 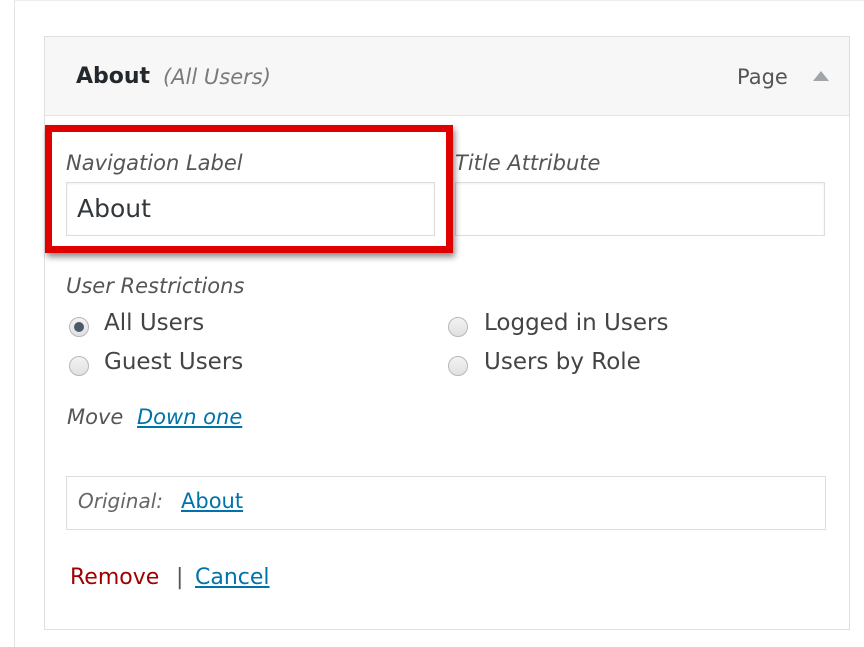 I want to click on radio-label-all-users: All Users, so click(x=154, y=323).